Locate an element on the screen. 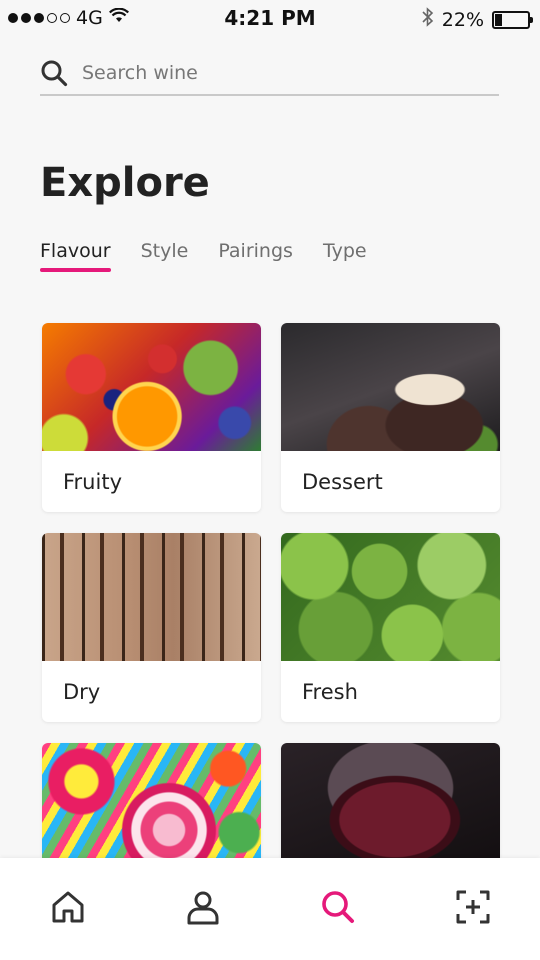  battery-fill is located at coordinates (499, 19).